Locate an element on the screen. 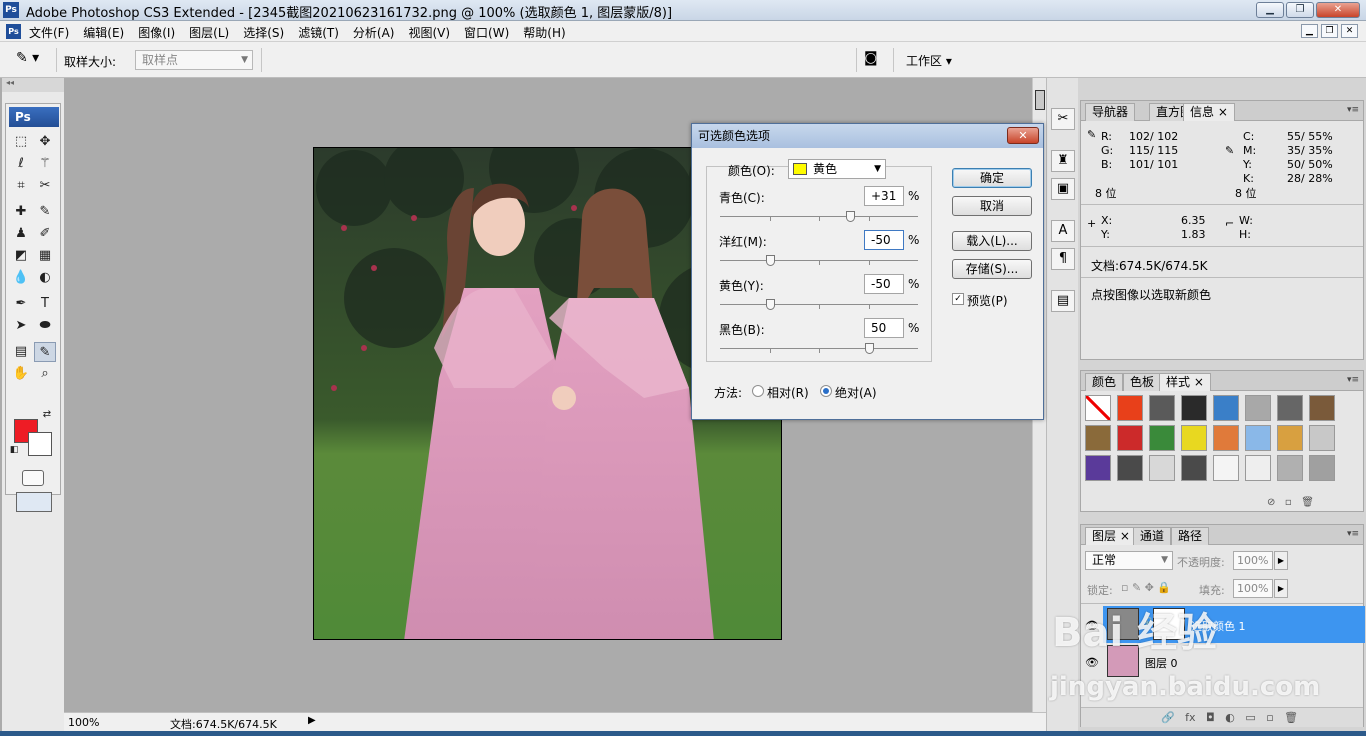 The width and height of the screenshot is (1366, 736). menu-item: 选择(S) is located at coordinates (263, 32).